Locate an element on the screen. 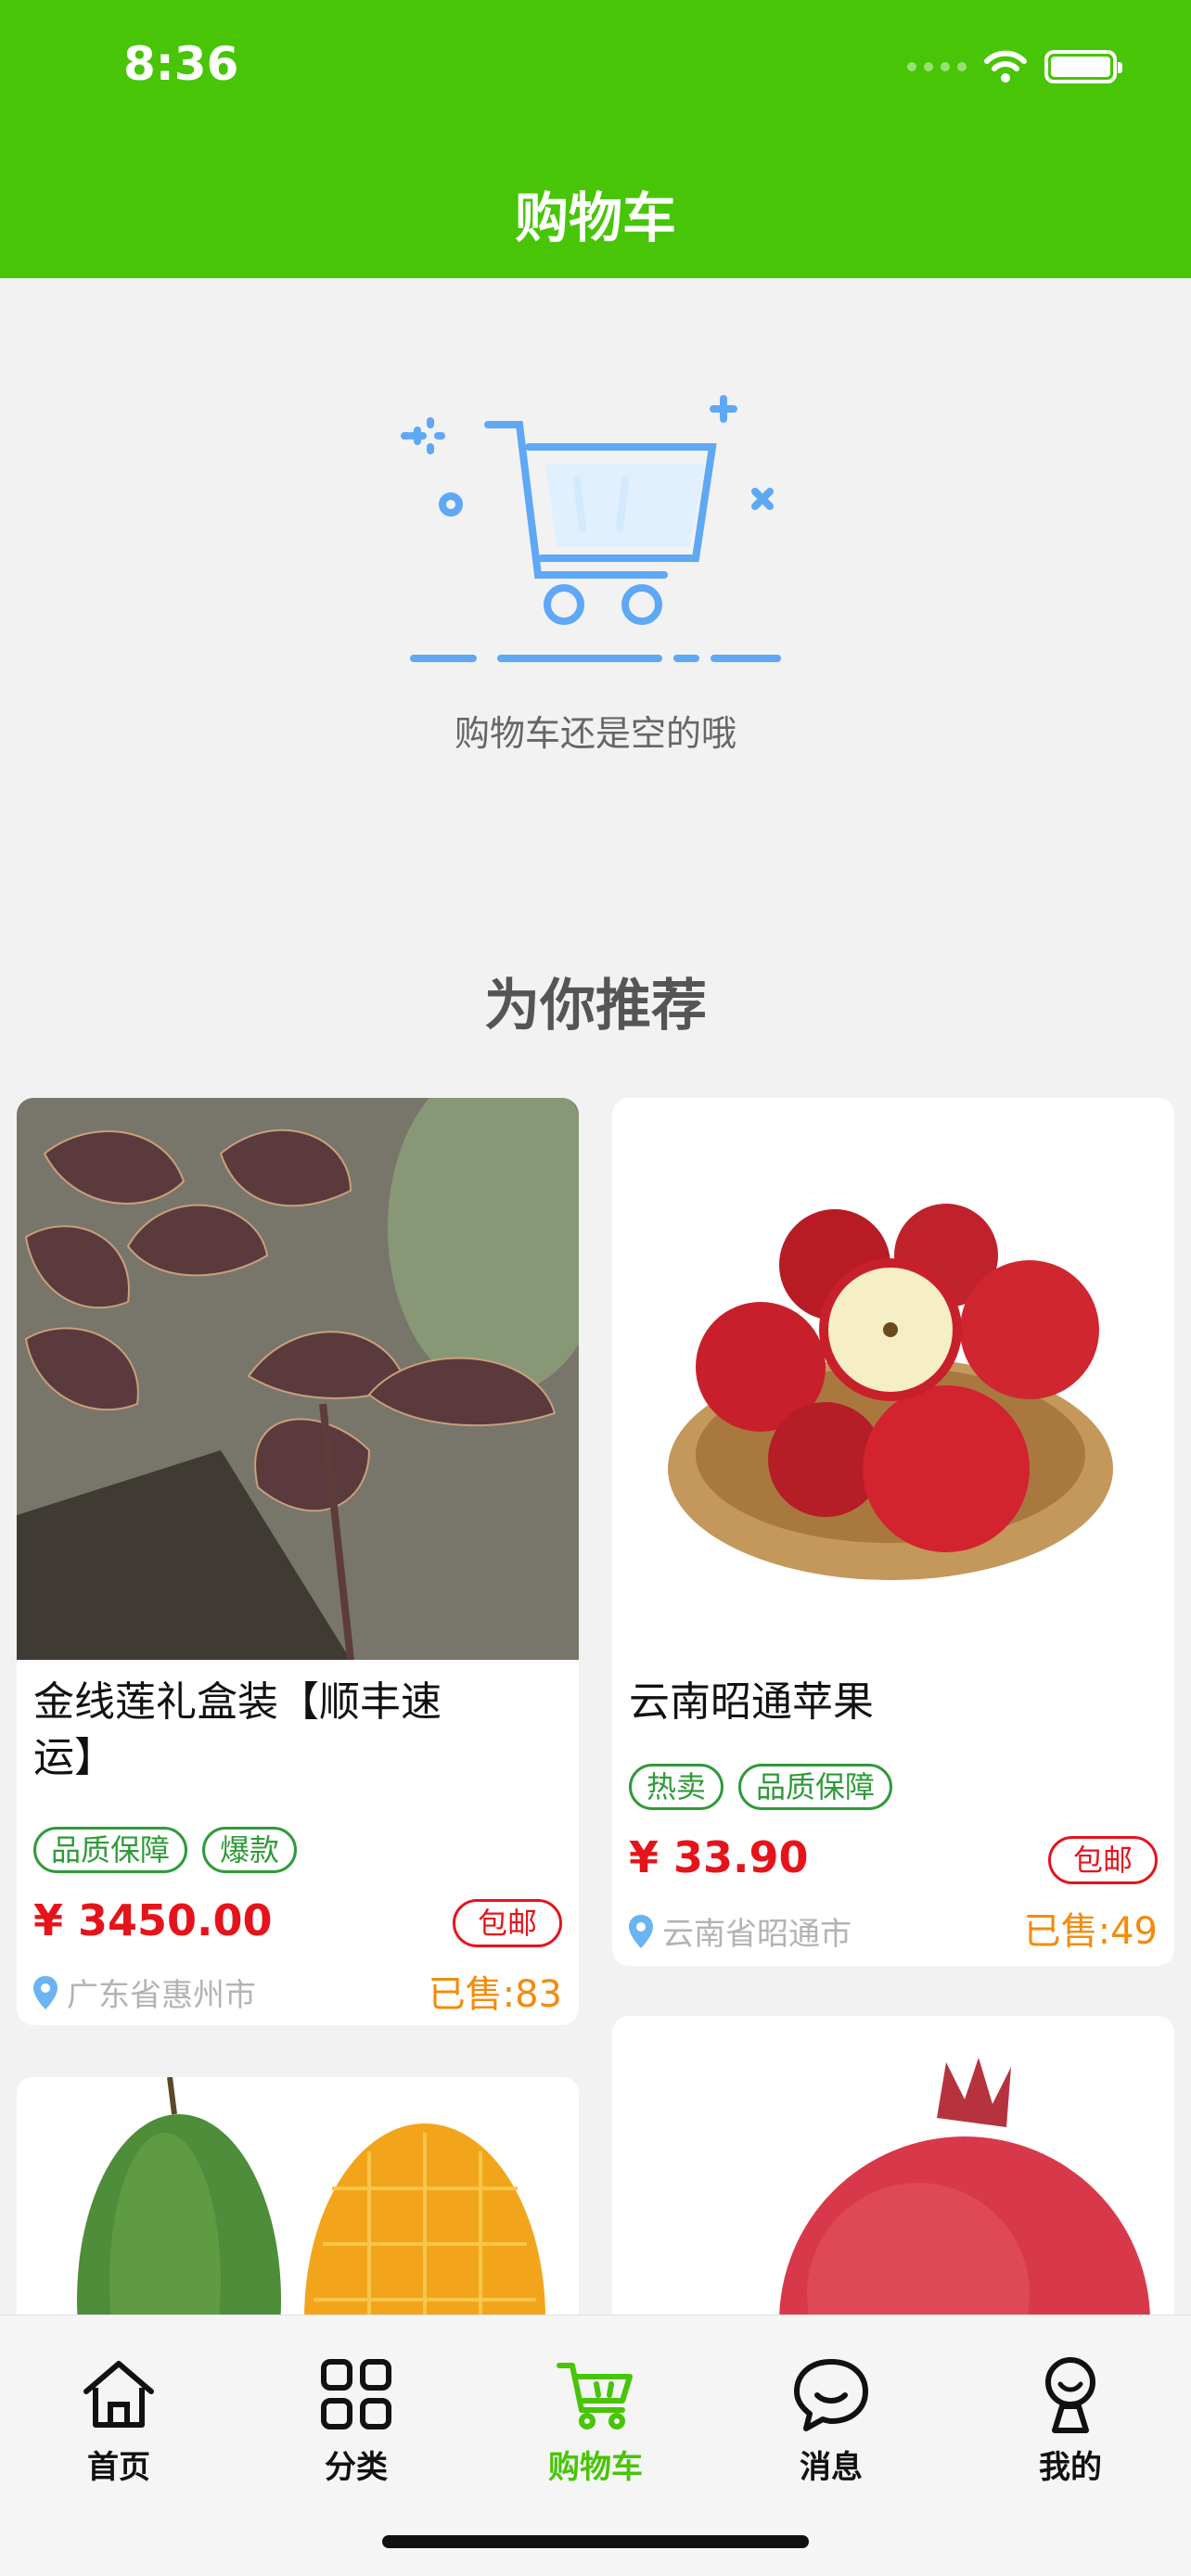 The height and width of the screenshot is (2576, 1191). product-image-apple is located at coordinates (893, 1379).